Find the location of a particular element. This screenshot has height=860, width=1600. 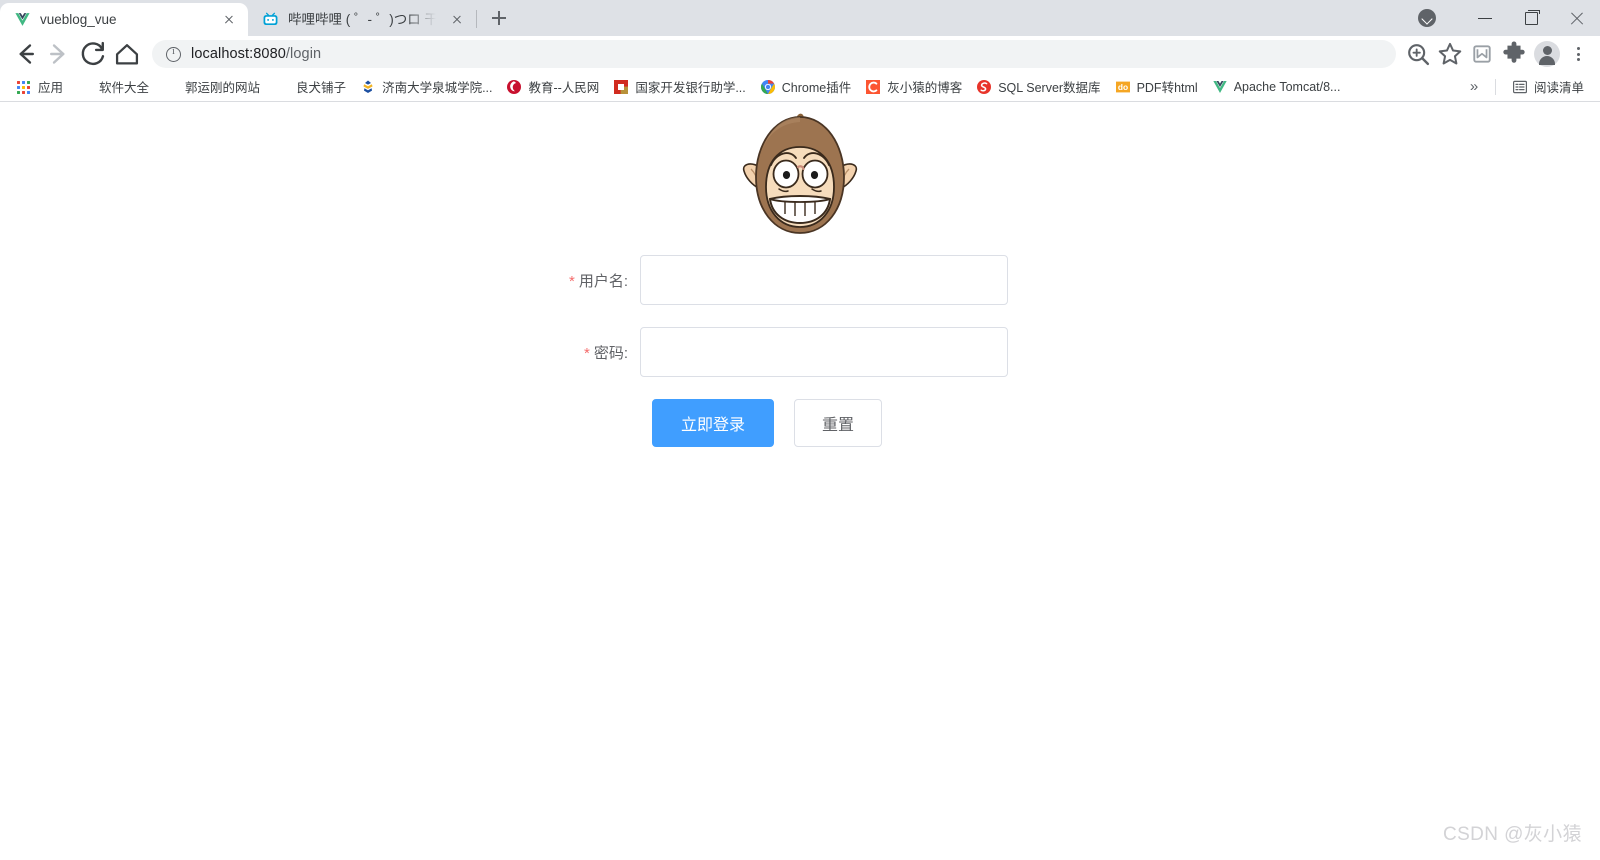

monkey-mascot-logo is located at coordinates (800, 173).